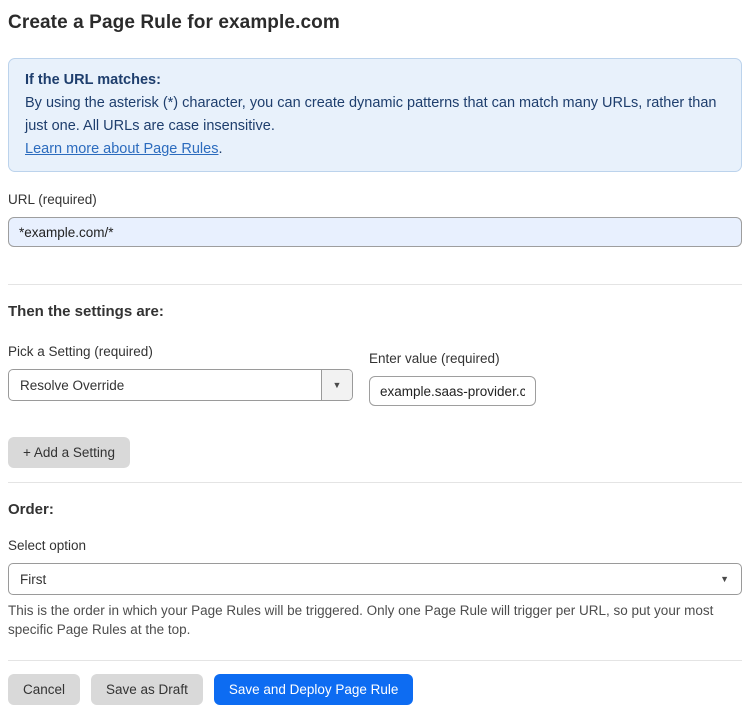  I want to click on info-box-heading: If the URL matches:, so click(93, 80).